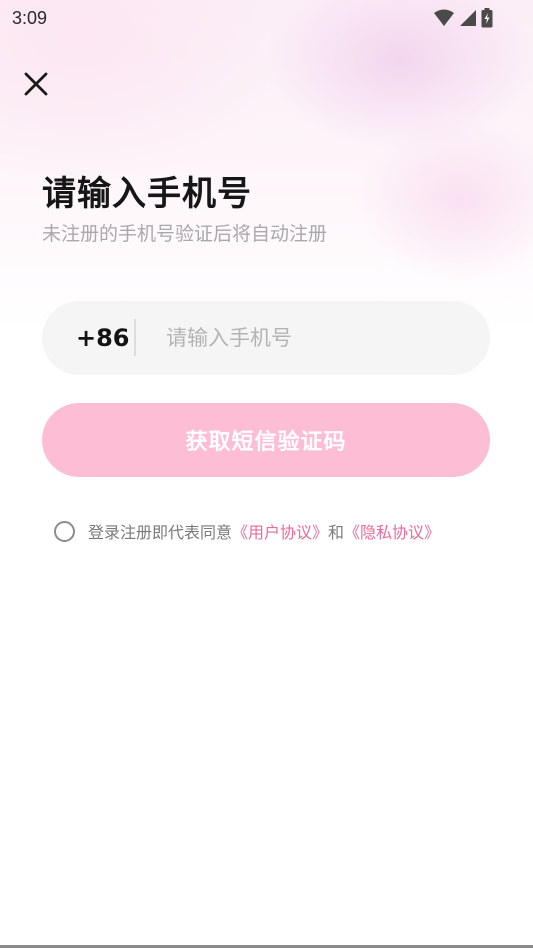  I want to click on cellular-signal-icon, so click(468, 18).